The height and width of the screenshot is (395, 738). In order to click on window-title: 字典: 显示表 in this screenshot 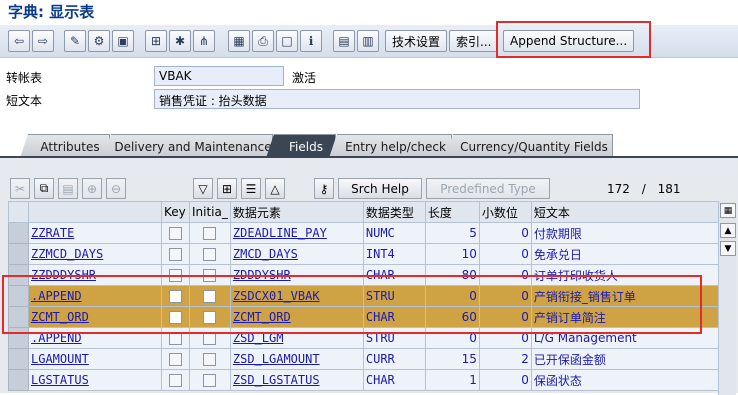, I will do `click(51, 12)`.